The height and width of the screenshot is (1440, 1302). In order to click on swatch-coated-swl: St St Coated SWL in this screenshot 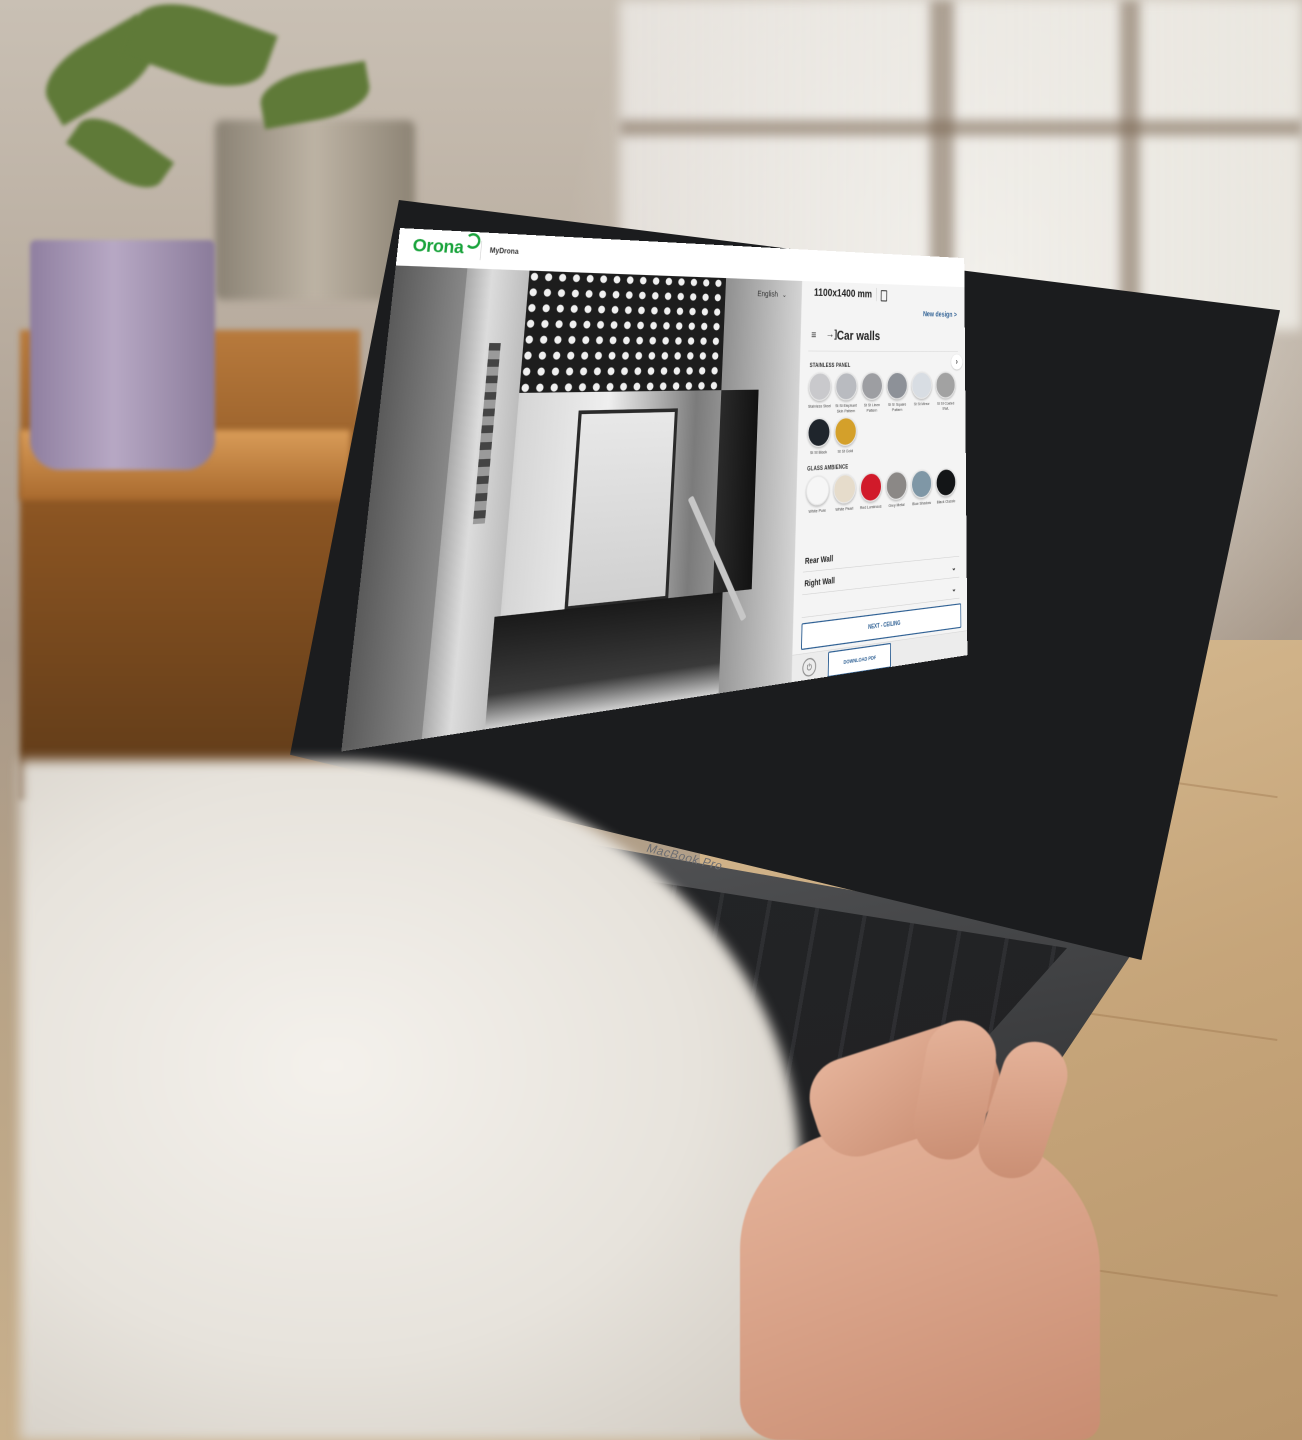, I will do `click(946, 391)`.